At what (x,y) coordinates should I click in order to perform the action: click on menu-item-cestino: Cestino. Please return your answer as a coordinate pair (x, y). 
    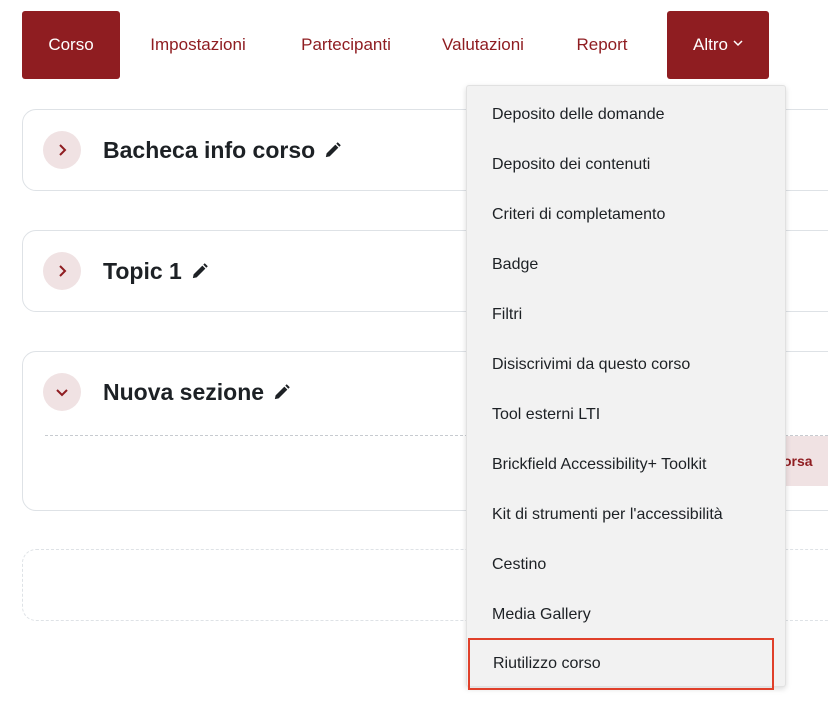
    Looking at the image, I should click on (626, 565).